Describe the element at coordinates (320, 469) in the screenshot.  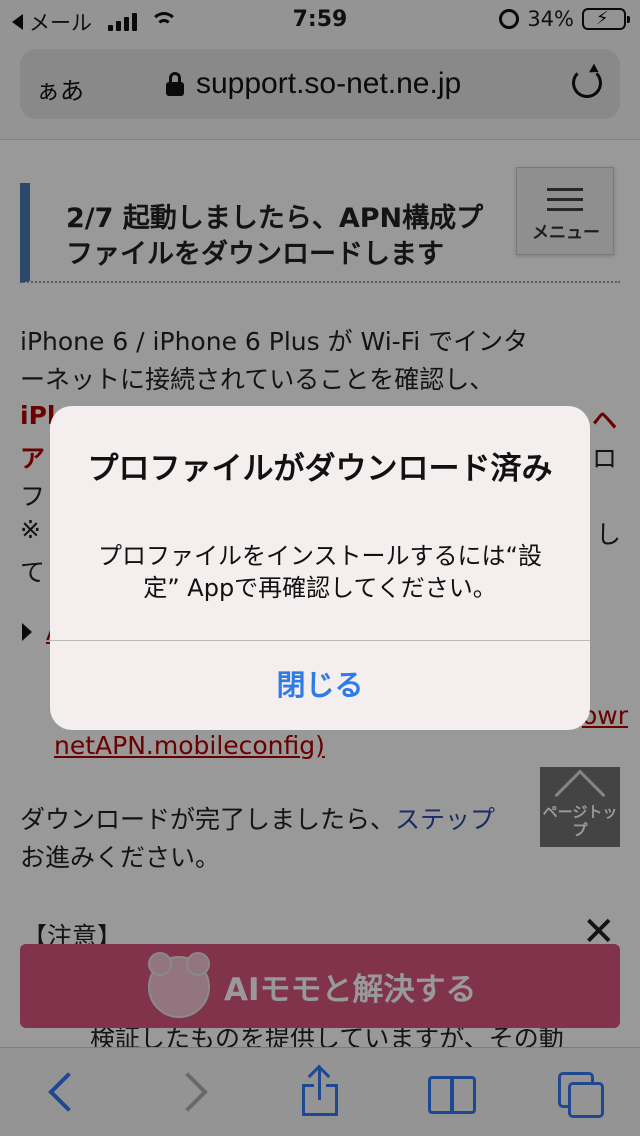
I see `alert-title: プロファイルがダウンロード済み` at that location.